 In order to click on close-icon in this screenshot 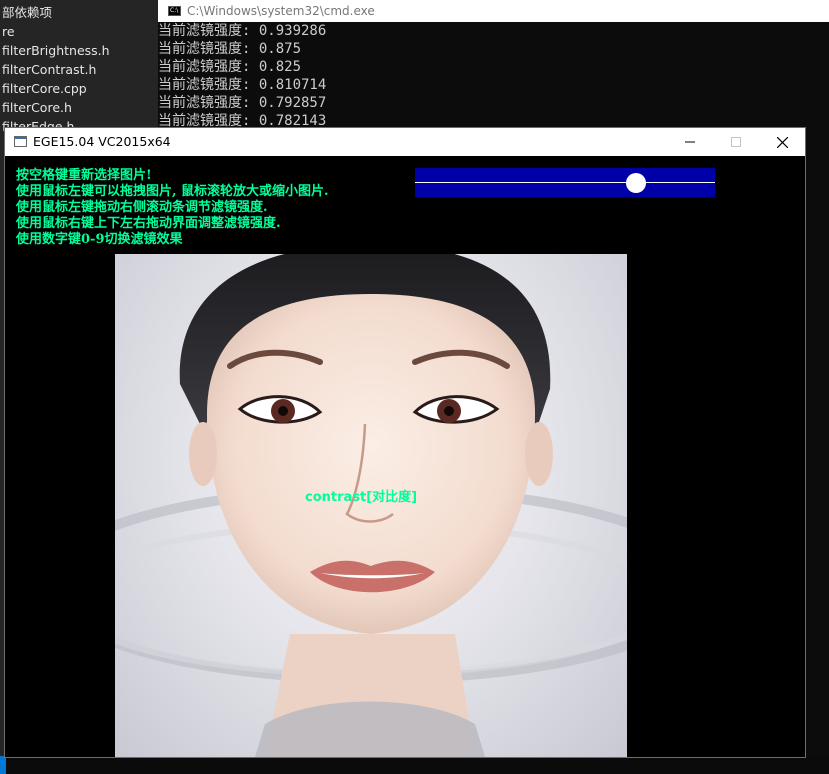, I will do `click(782, 142)`.